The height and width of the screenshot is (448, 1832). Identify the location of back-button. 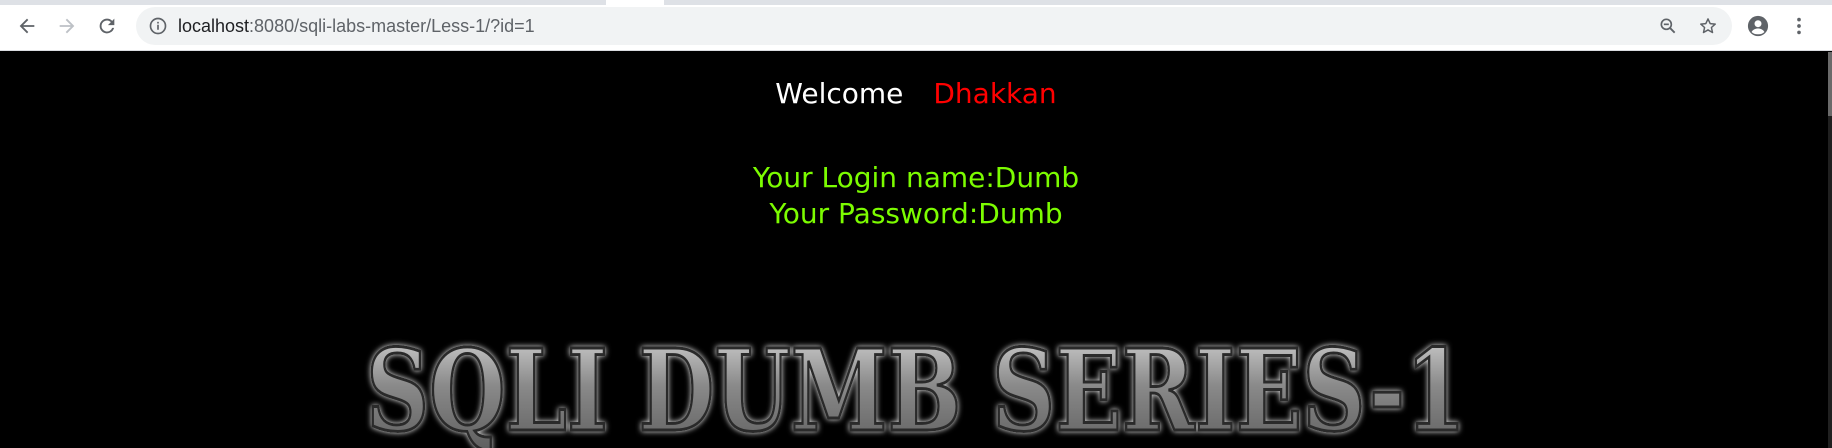
(27, 26).